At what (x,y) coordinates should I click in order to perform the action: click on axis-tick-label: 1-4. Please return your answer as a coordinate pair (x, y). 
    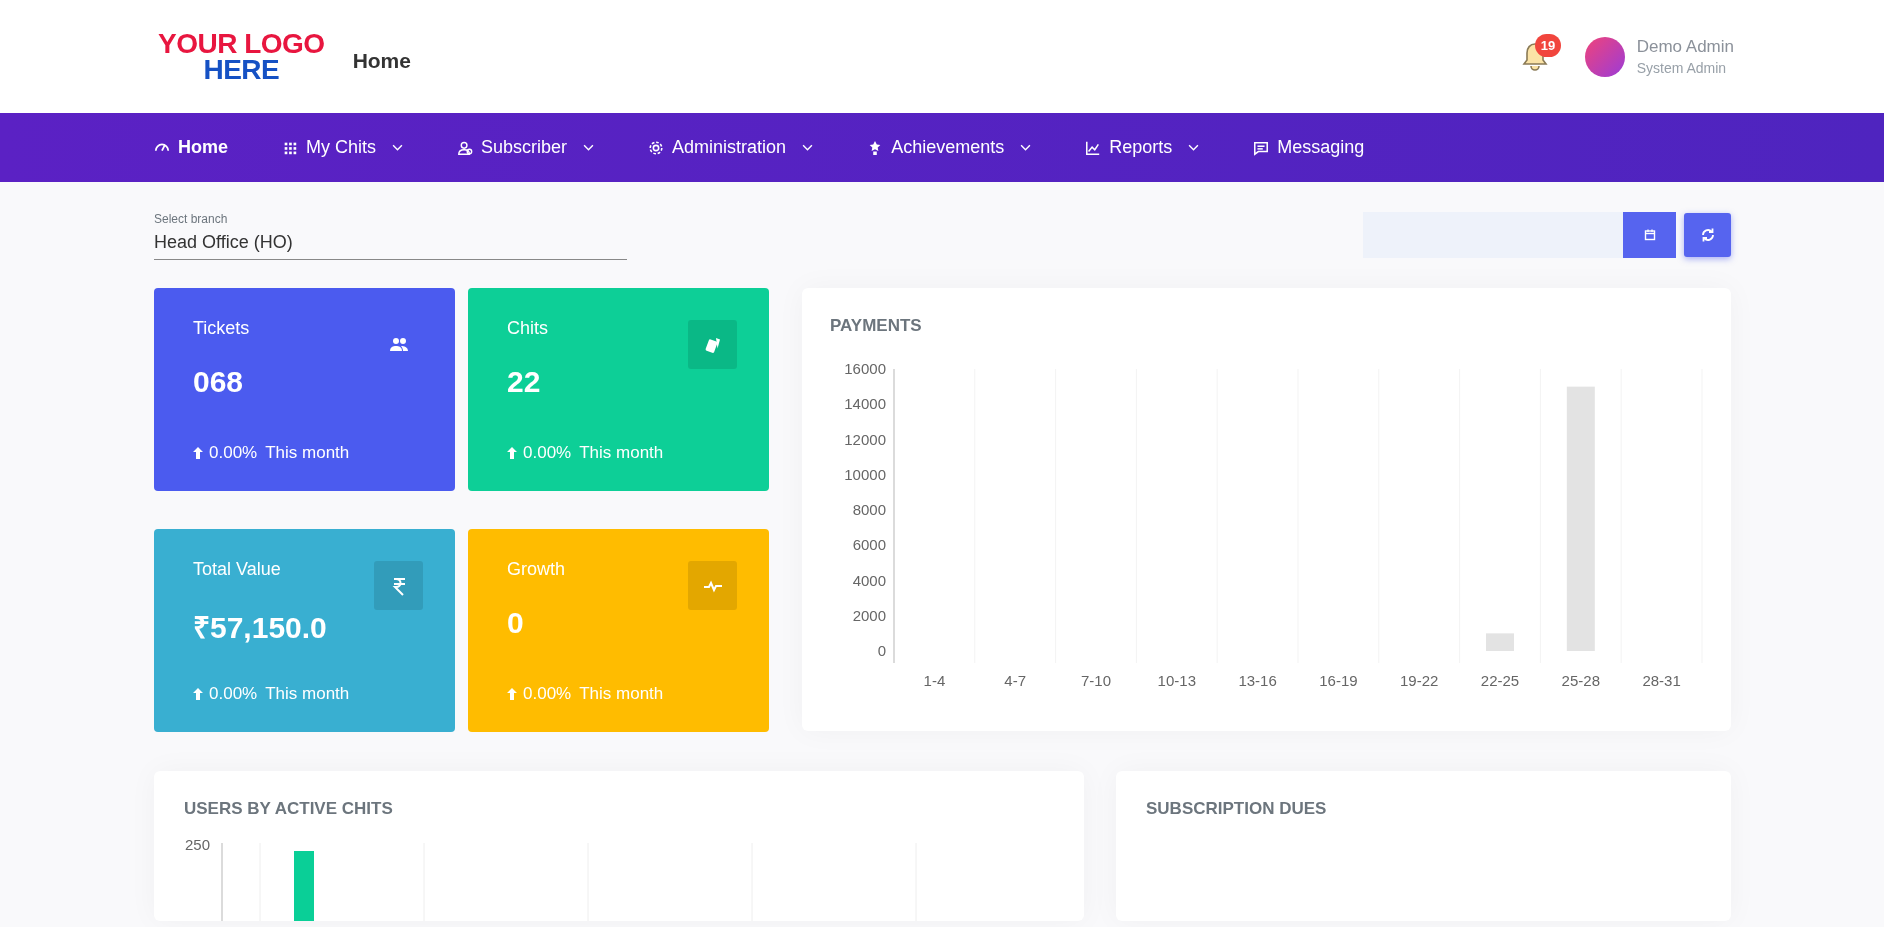
    Looking at the image, I should click on (934, 680).